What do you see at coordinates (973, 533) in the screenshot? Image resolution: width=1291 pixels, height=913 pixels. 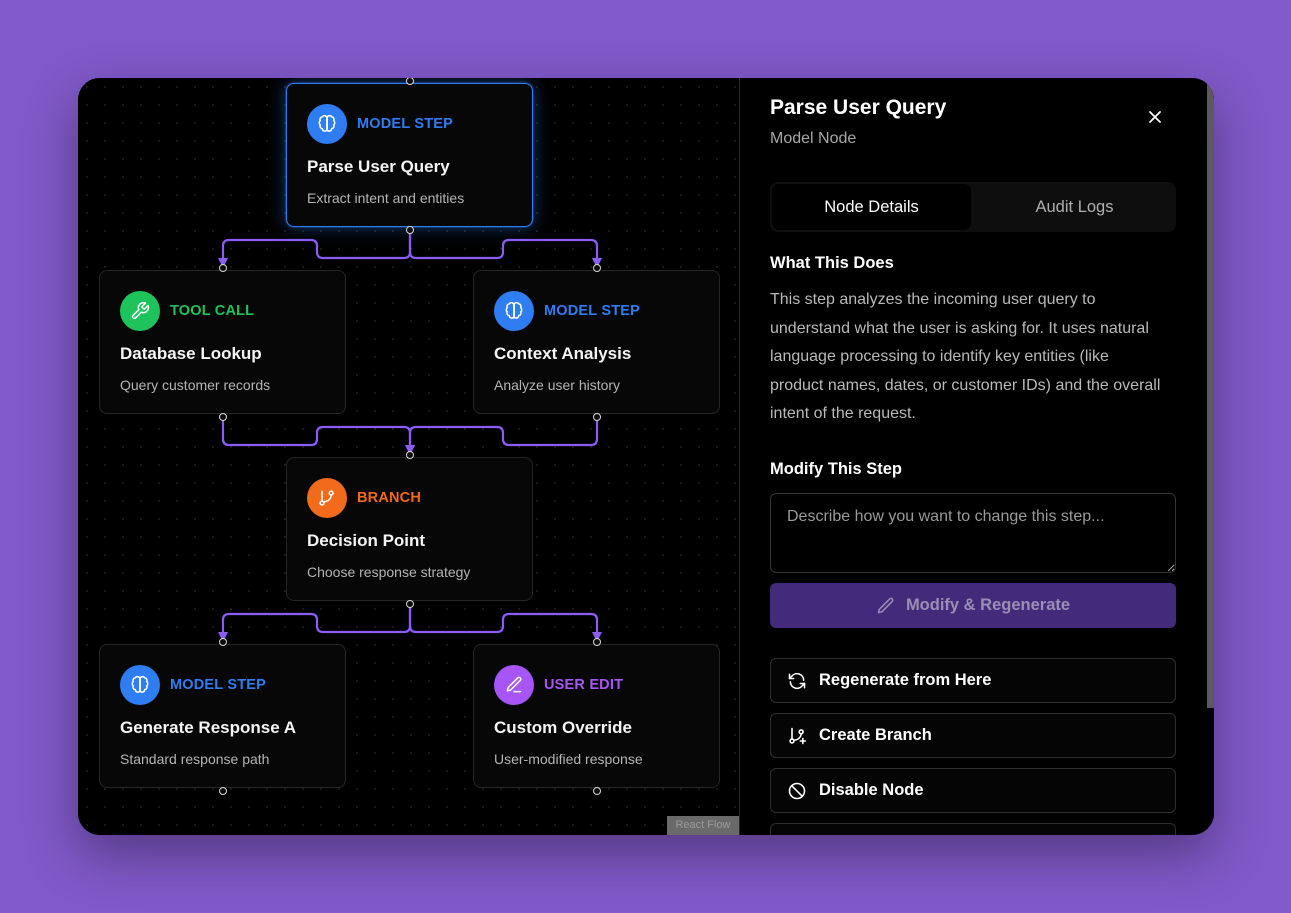 I see `modify-step-input` at bounding box center [973, 533].